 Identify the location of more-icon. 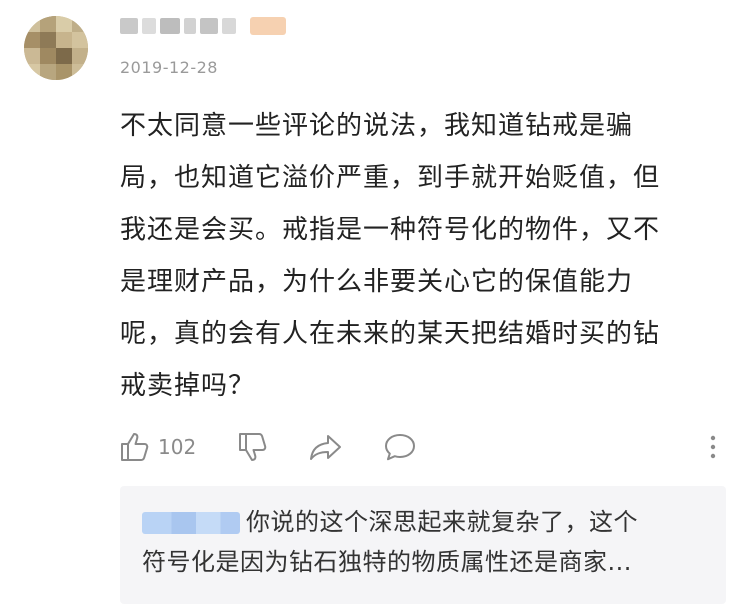
(713, 447).